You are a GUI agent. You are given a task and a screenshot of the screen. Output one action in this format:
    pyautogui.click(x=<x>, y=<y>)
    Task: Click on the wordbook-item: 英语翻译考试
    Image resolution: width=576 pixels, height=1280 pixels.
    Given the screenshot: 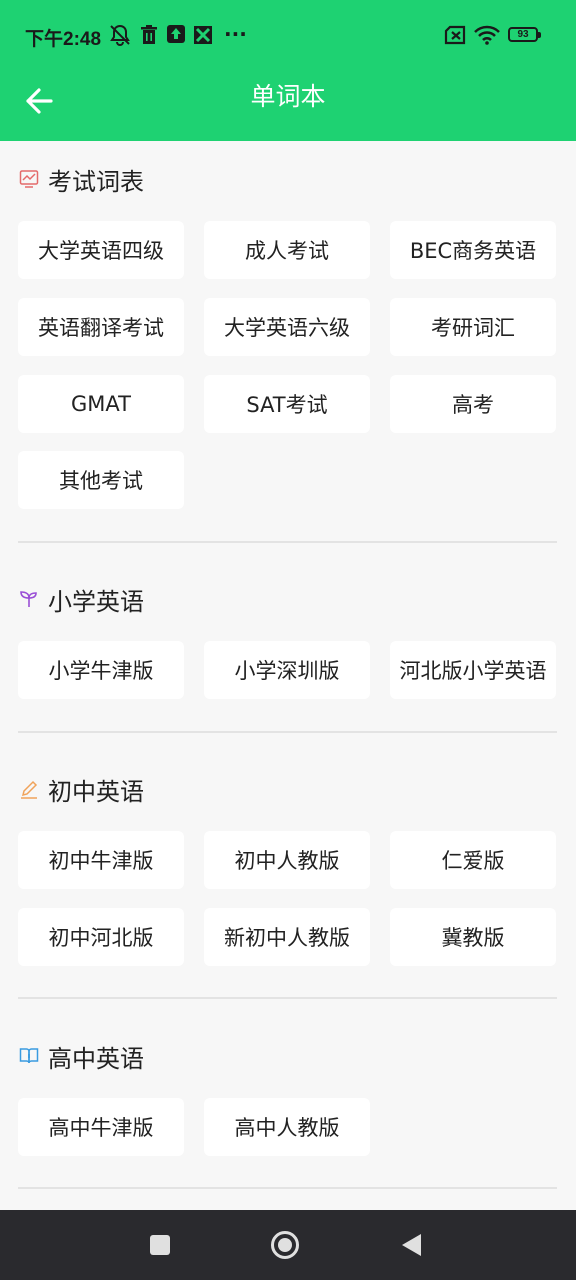 What is the action you would take?
    pyautogui.click(x=101, y=327)
    